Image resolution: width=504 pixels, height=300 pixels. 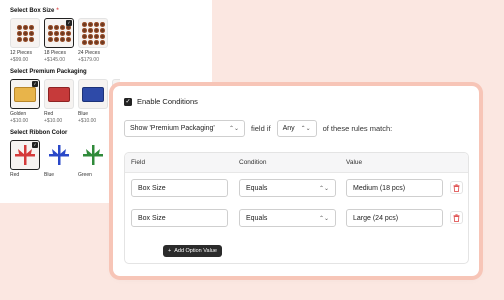 I want to click on rules-match-text: of these rules match:, so click(x=357, y=128).